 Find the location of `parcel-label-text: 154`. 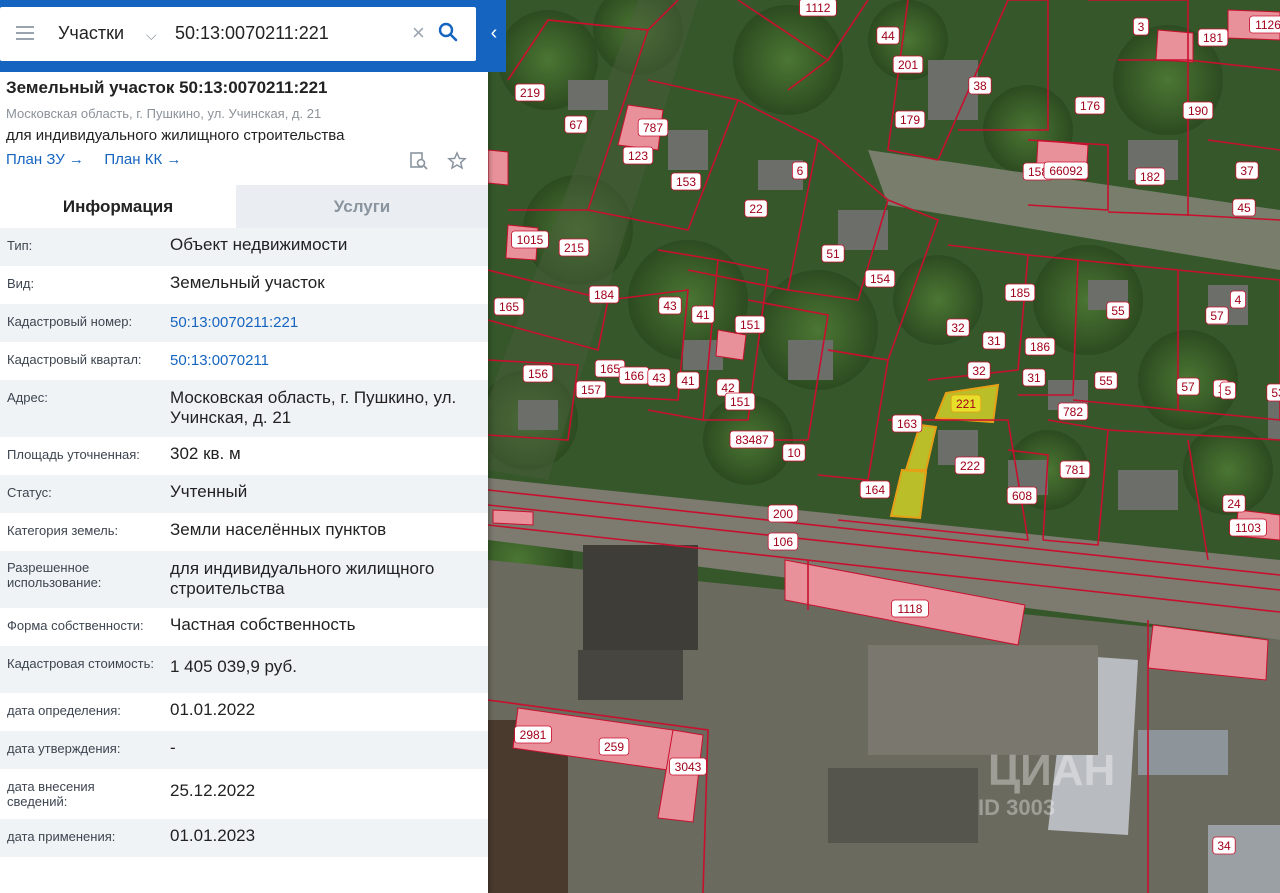

parcel-label-text: 154 is located at coordinates (880, 279).